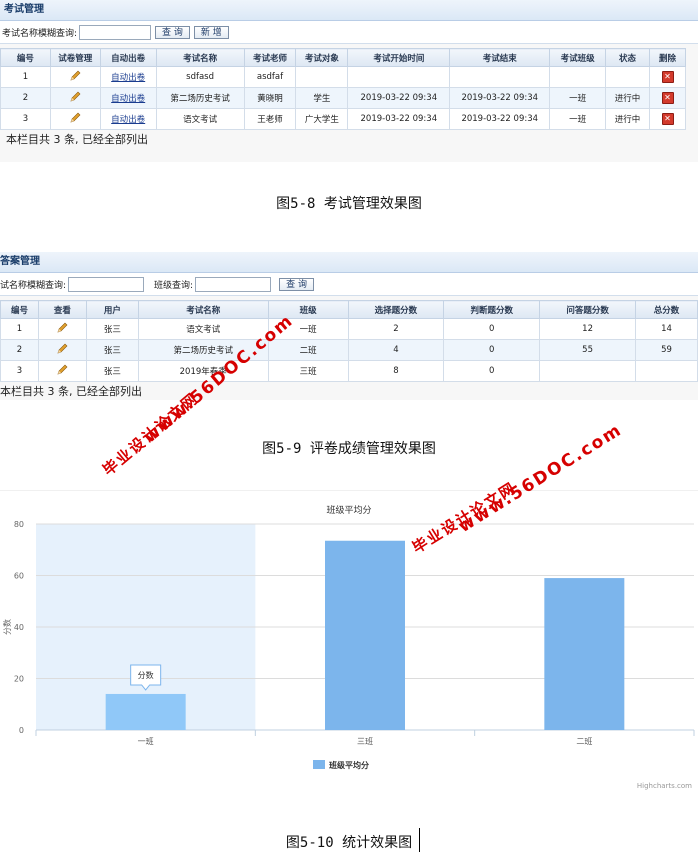  What do you see at coordinates (666, 329) in the screenshot?
I see `cell-total: 14` at bounding box center [666, 329].